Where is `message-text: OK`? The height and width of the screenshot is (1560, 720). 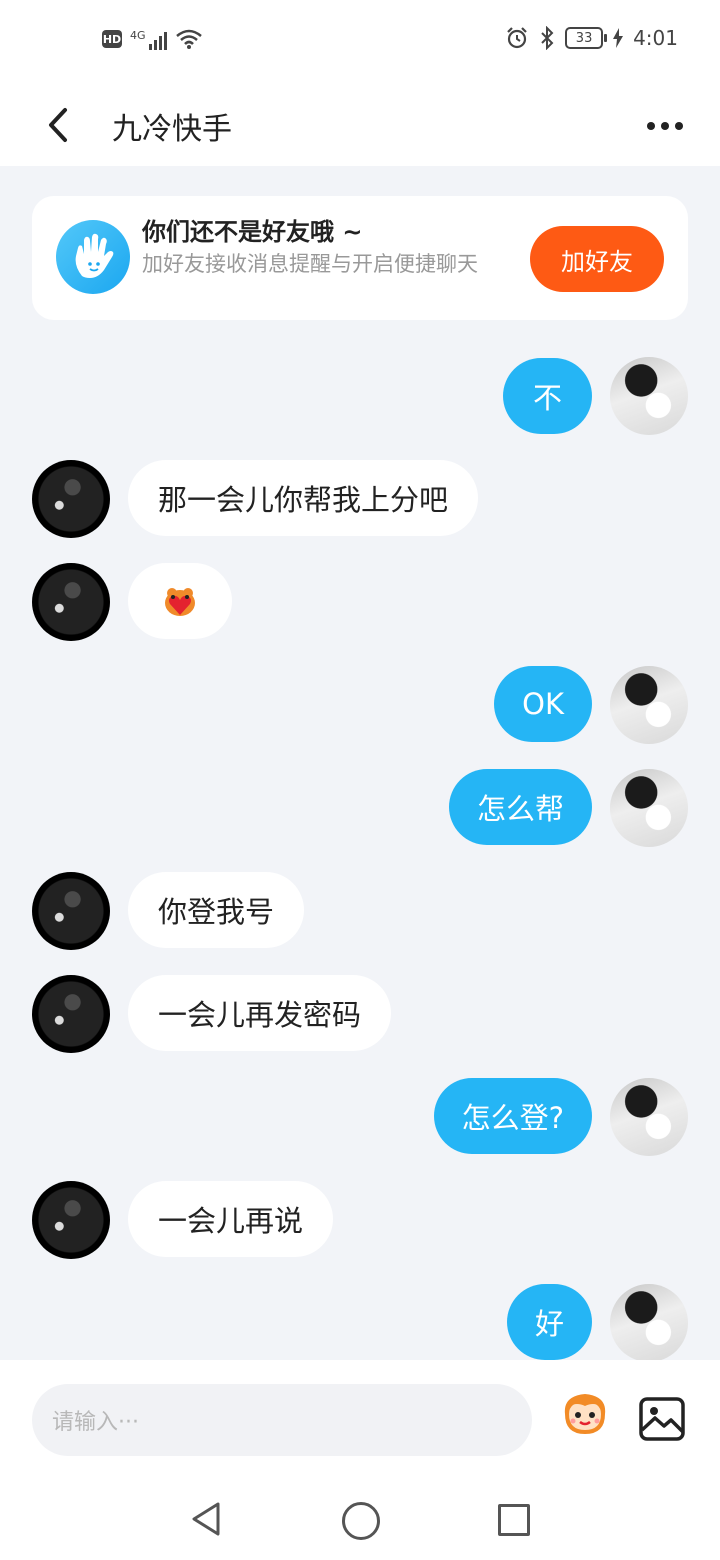 message-text: OK is located at coordinates (543, 704).